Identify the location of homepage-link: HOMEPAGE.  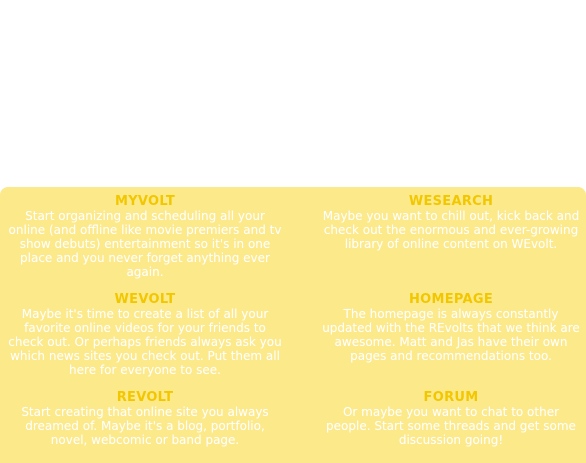
(451, 300).